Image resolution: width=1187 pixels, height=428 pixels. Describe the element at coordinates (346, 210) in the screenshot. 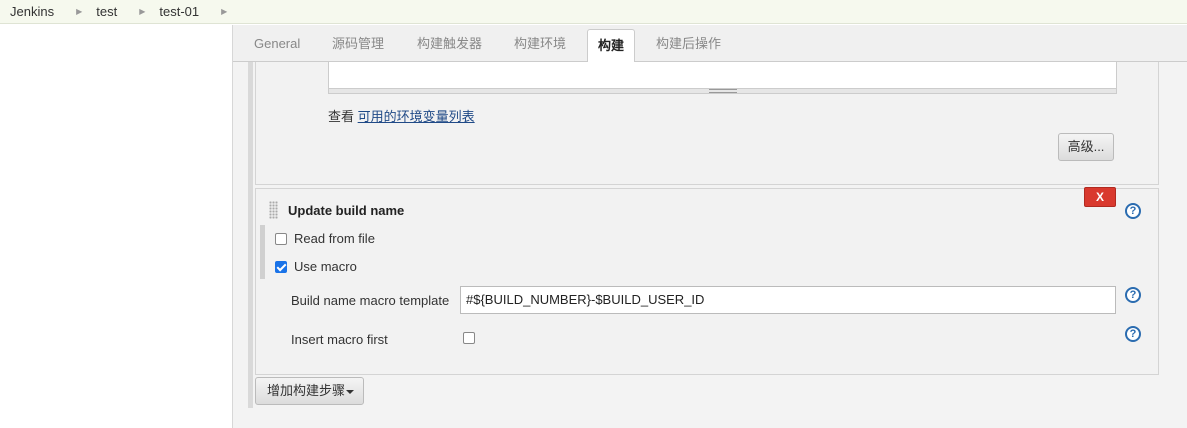

I see `step-title: Update build name` at that location.